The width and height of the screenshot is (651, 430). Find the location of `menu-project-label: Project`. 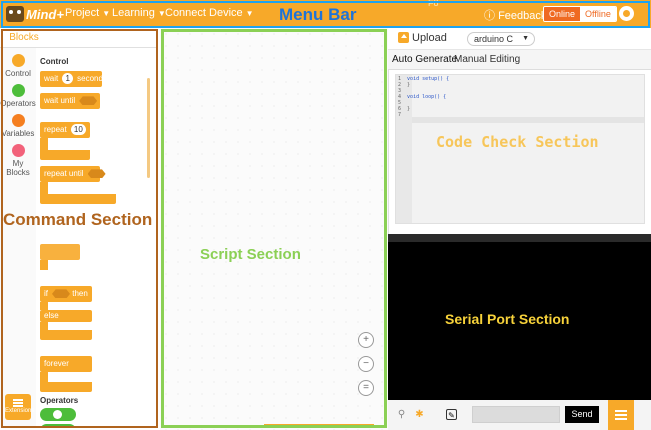

menu-project-label: Project is located at coordinates (82, 13).